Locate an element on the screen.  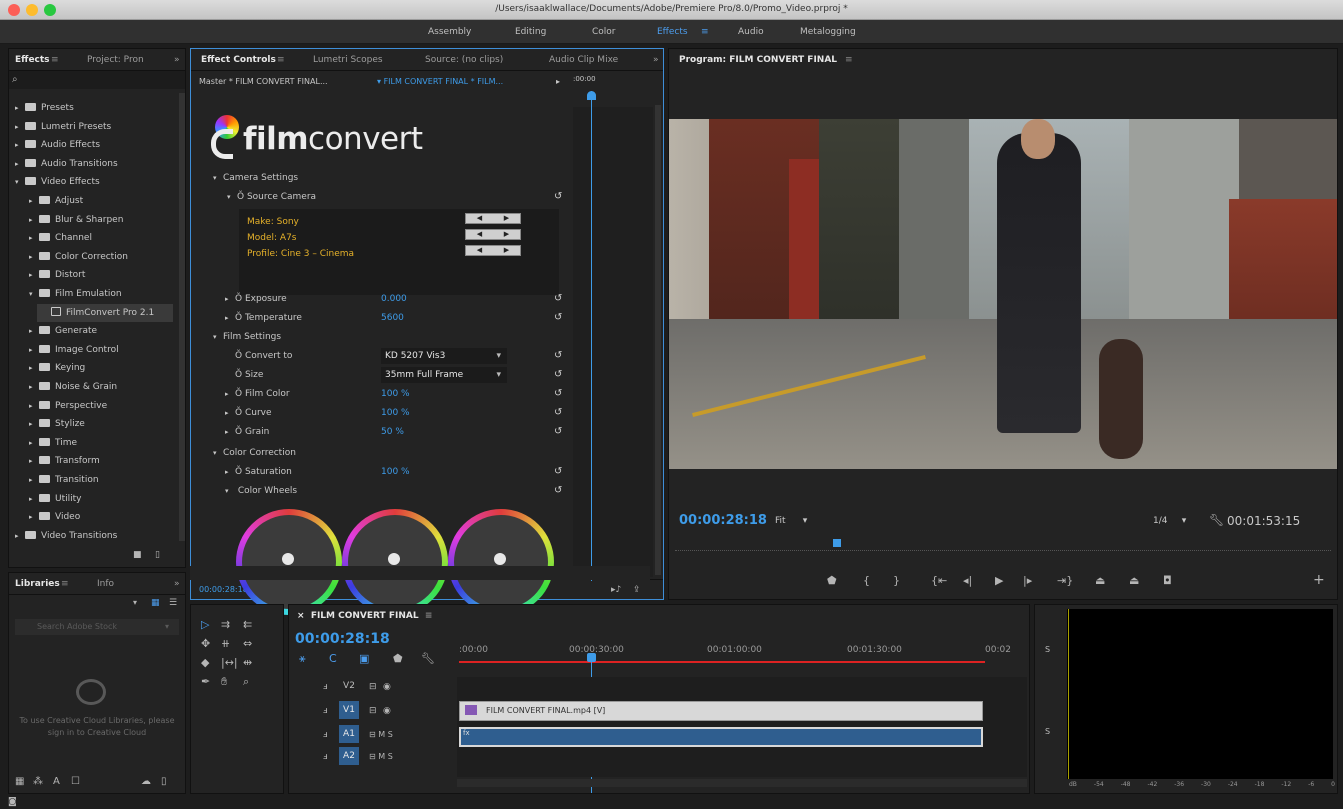
audio-clip is located at coordinates (721, 737).